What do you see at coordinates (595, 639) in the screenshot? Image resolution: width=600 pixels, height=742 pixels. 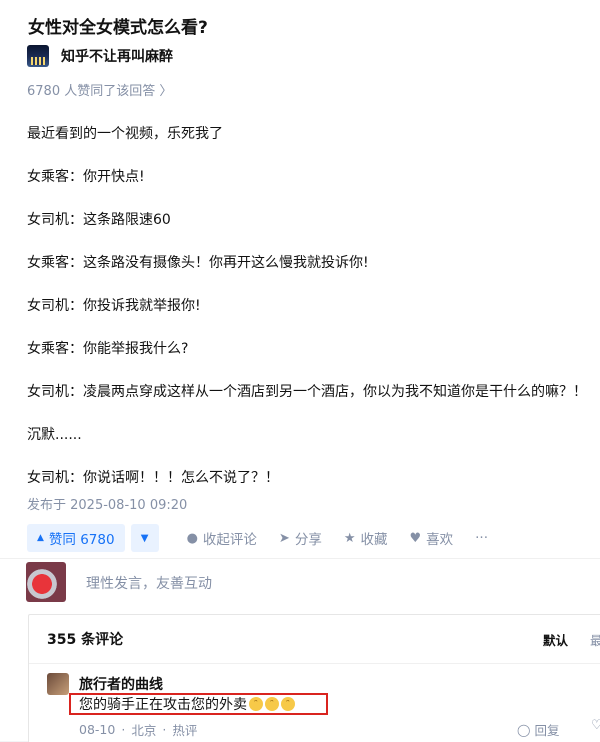 I see `sort-latest-button: 最` at bounding box center [595, 639].